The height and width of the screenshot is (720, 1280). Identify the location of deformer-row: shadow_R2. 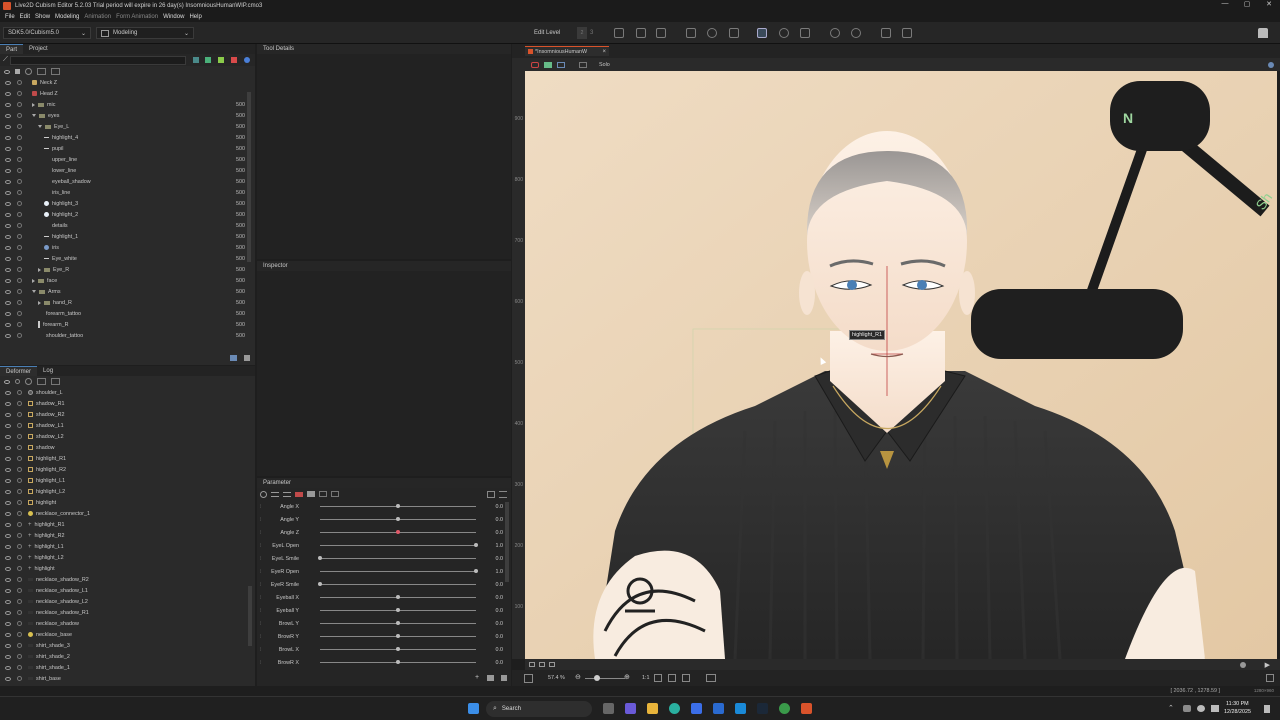
(127, 414).